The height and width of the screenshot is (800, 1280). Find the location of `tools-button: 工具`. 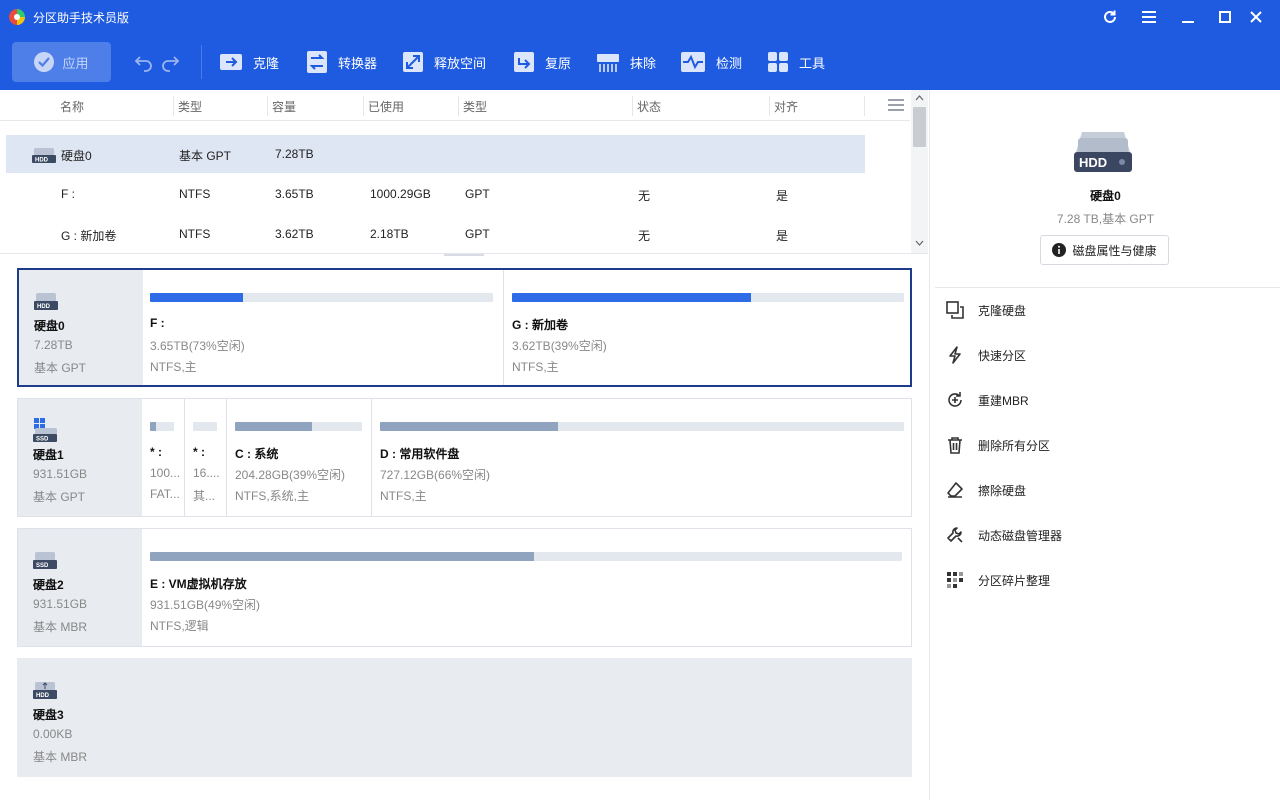

tools-button: 工具 is located at coordinates (796, 62).